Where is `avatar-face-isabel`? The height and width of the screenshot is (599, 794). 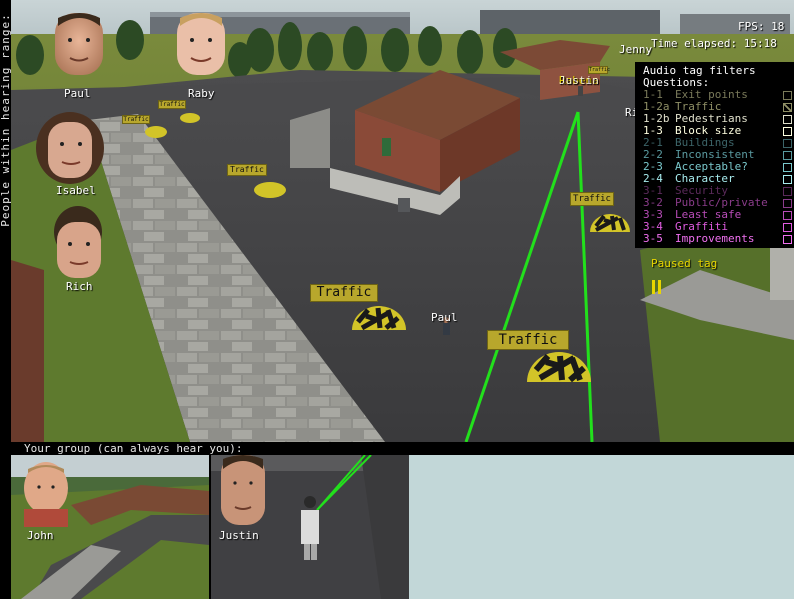 avatar-face-isabel is located at coordinates (70, 148).